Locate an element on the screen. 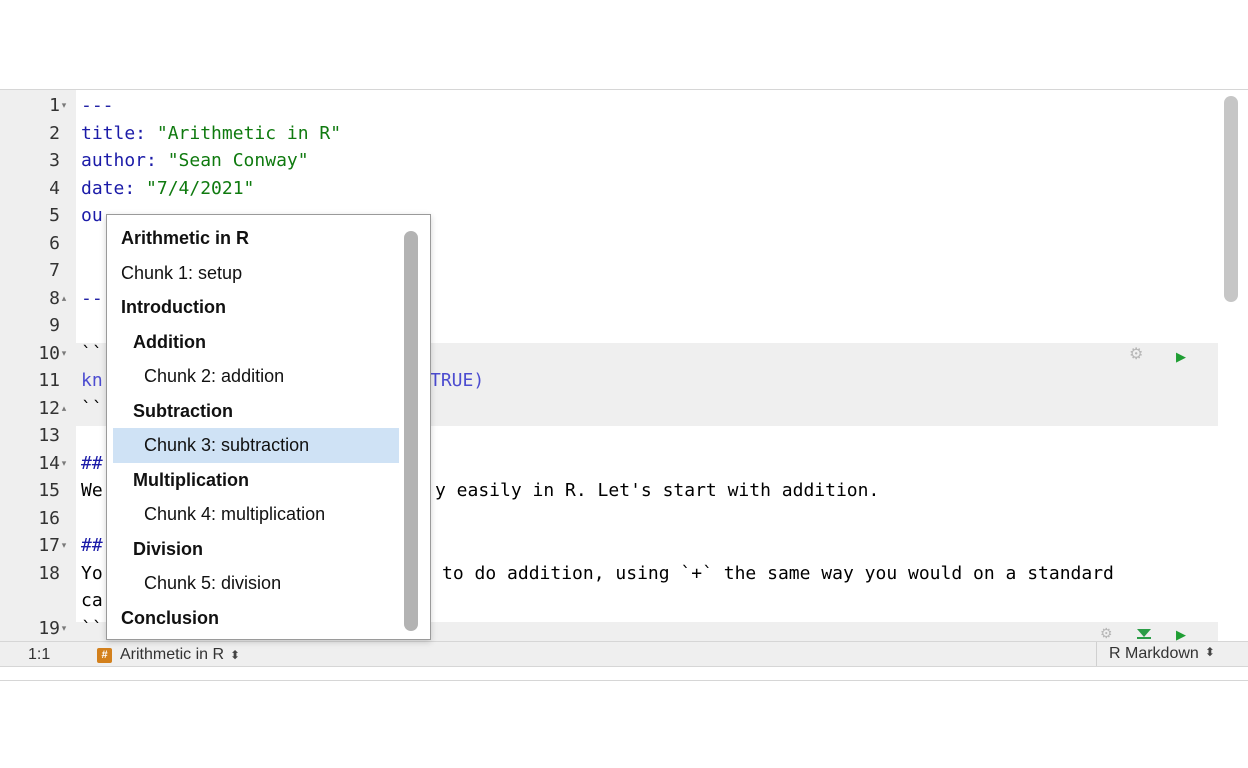  code-line-19: `` is located at coordinates (92, 628).